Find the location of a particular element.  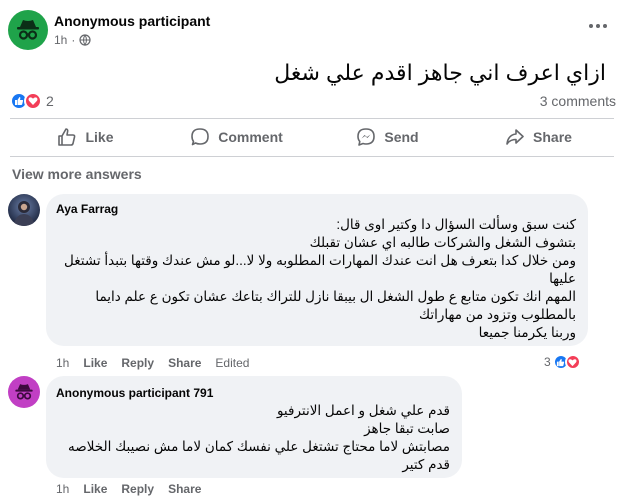

like-label: Like is located at coordinates (99, 137).